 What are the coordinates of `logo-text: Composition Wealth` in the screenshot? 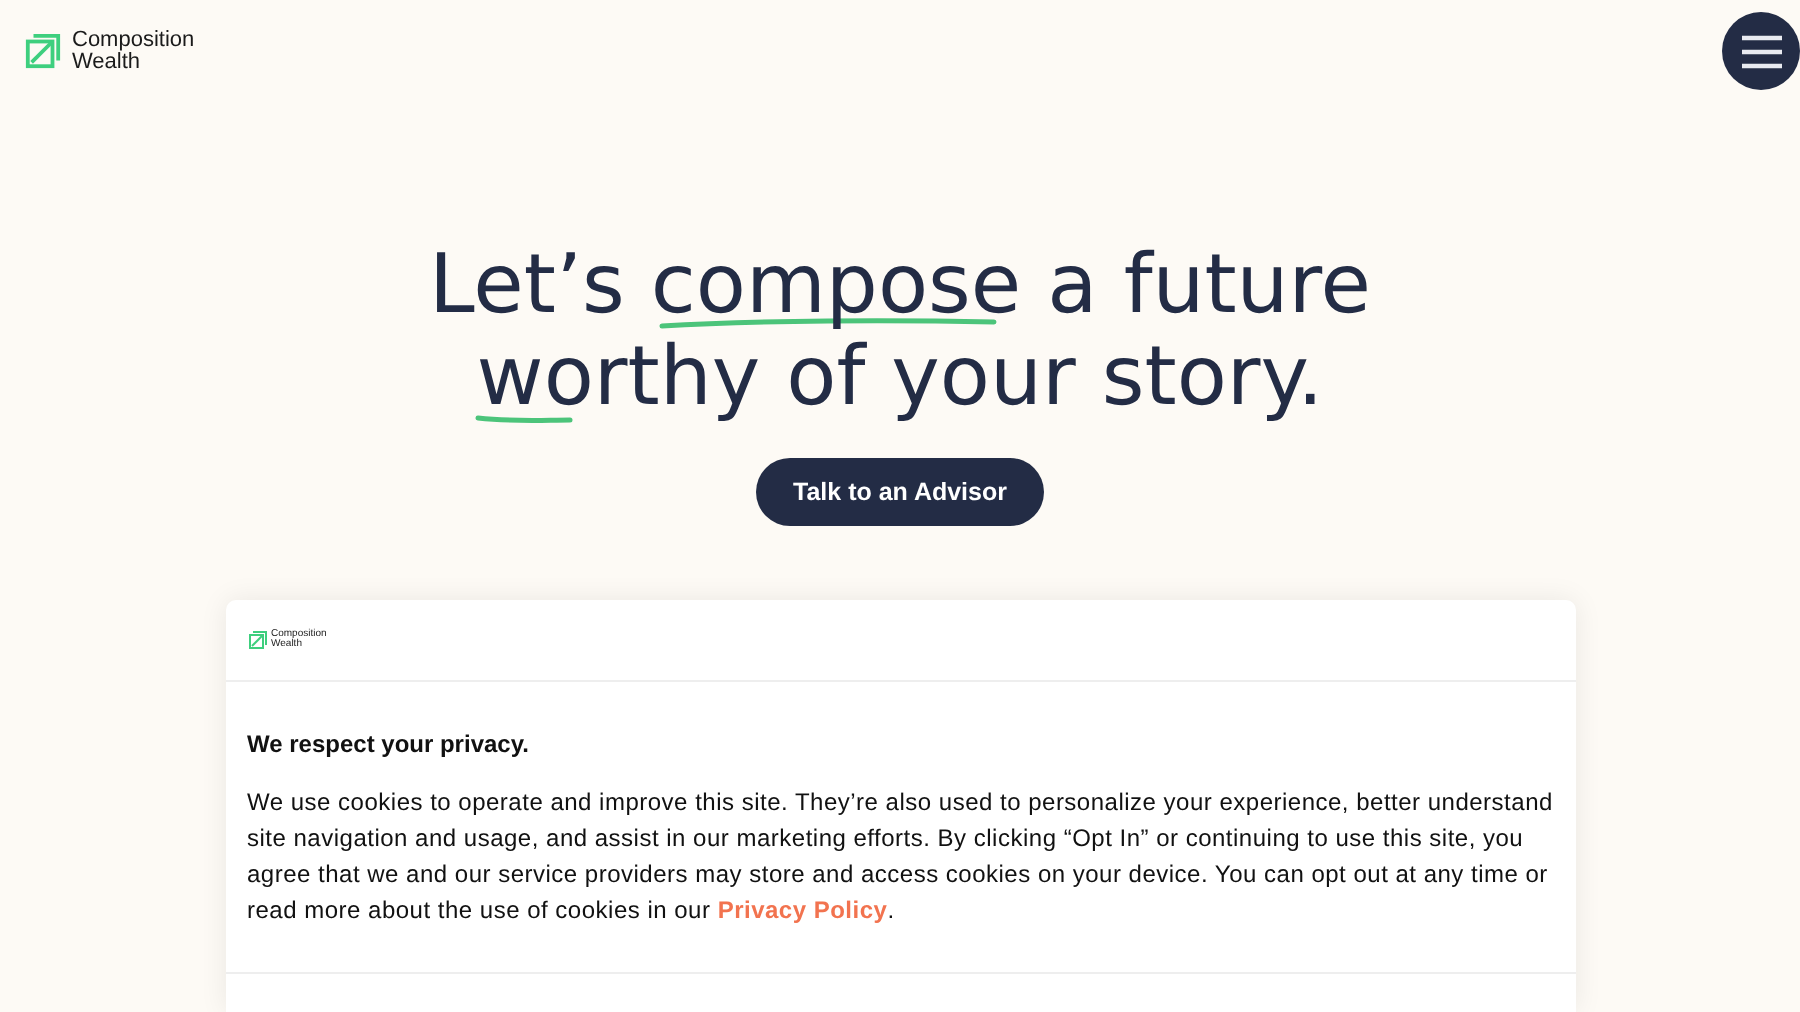 It's located at (133, 51).